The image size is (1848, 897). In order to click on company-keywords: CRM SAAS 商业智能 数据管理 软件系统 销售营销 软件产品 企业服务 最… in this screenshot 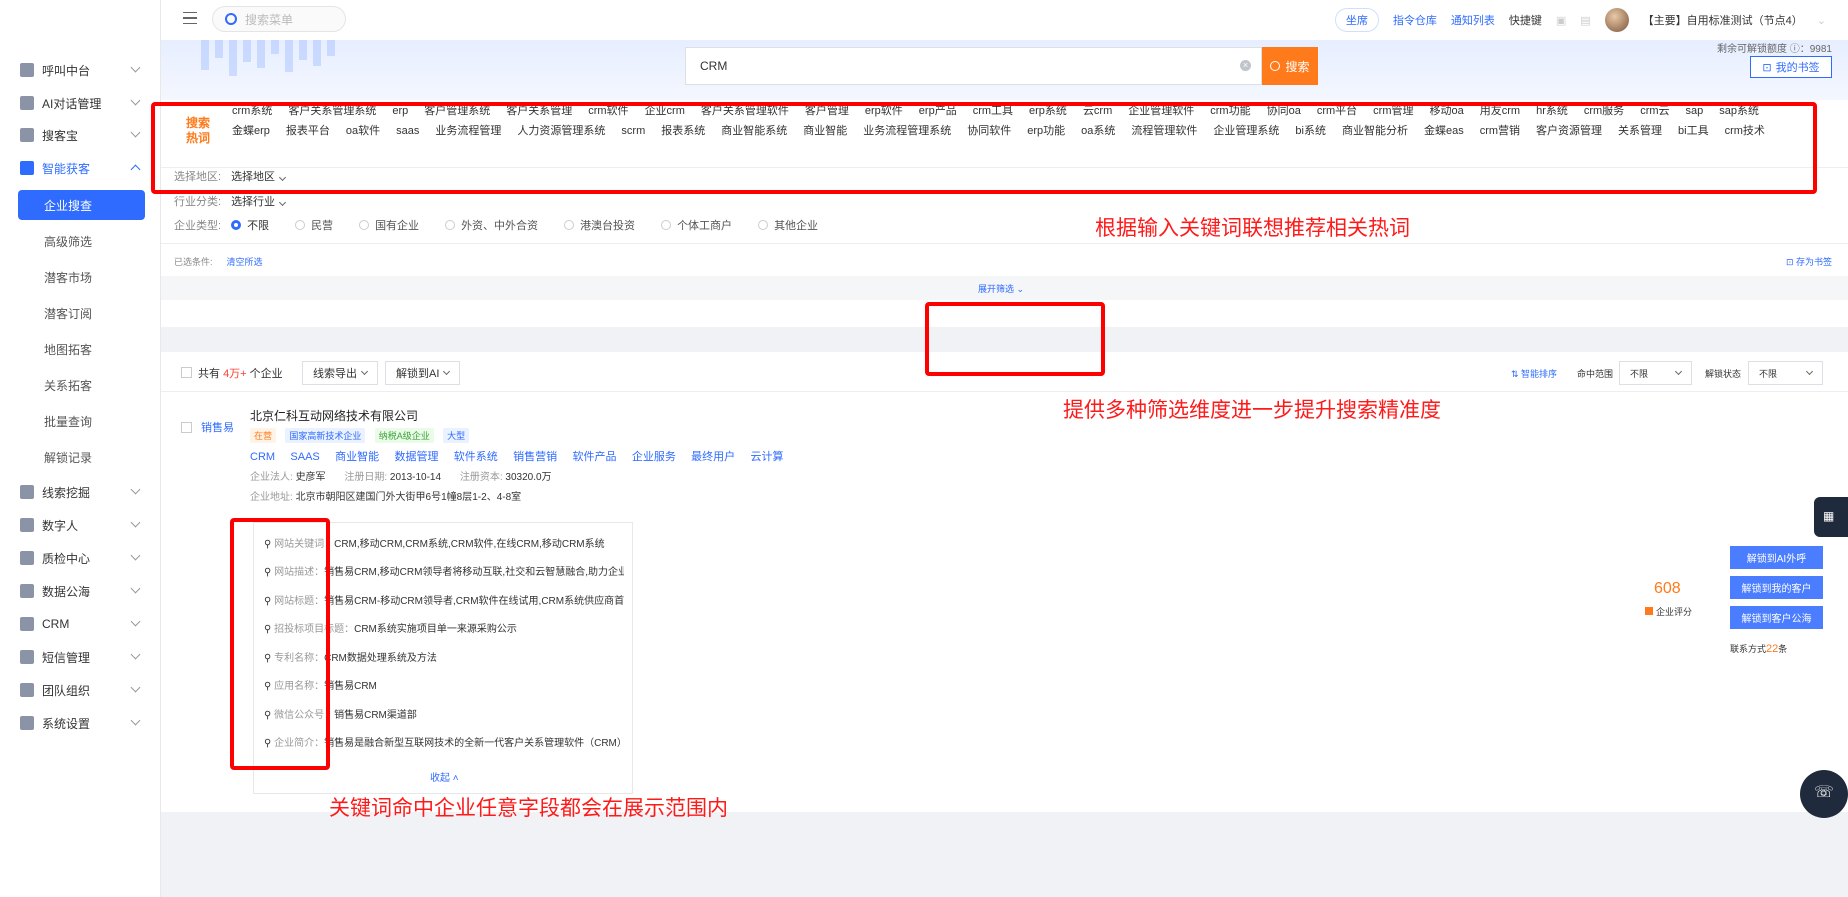, I will do `click(523, 456)`.